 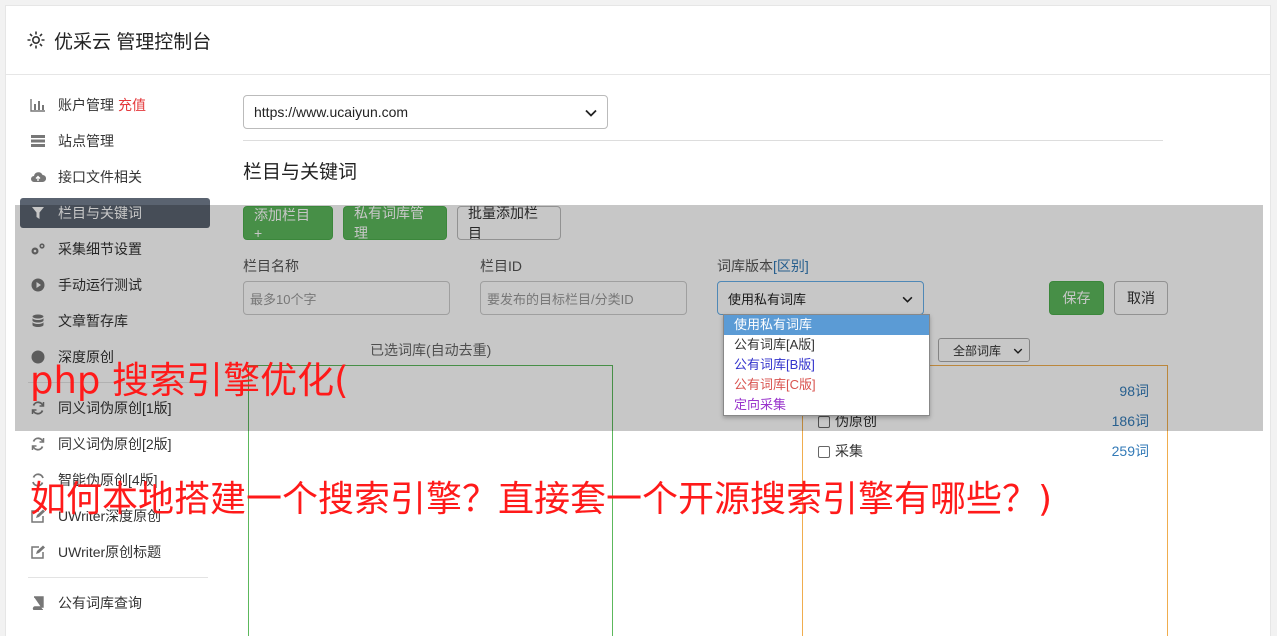 What do you see at coordinates (108, 480) in the screenshot?
I see `sidebar-item-label: 智能伪原创[4版]` at bounding box center [108, 480].